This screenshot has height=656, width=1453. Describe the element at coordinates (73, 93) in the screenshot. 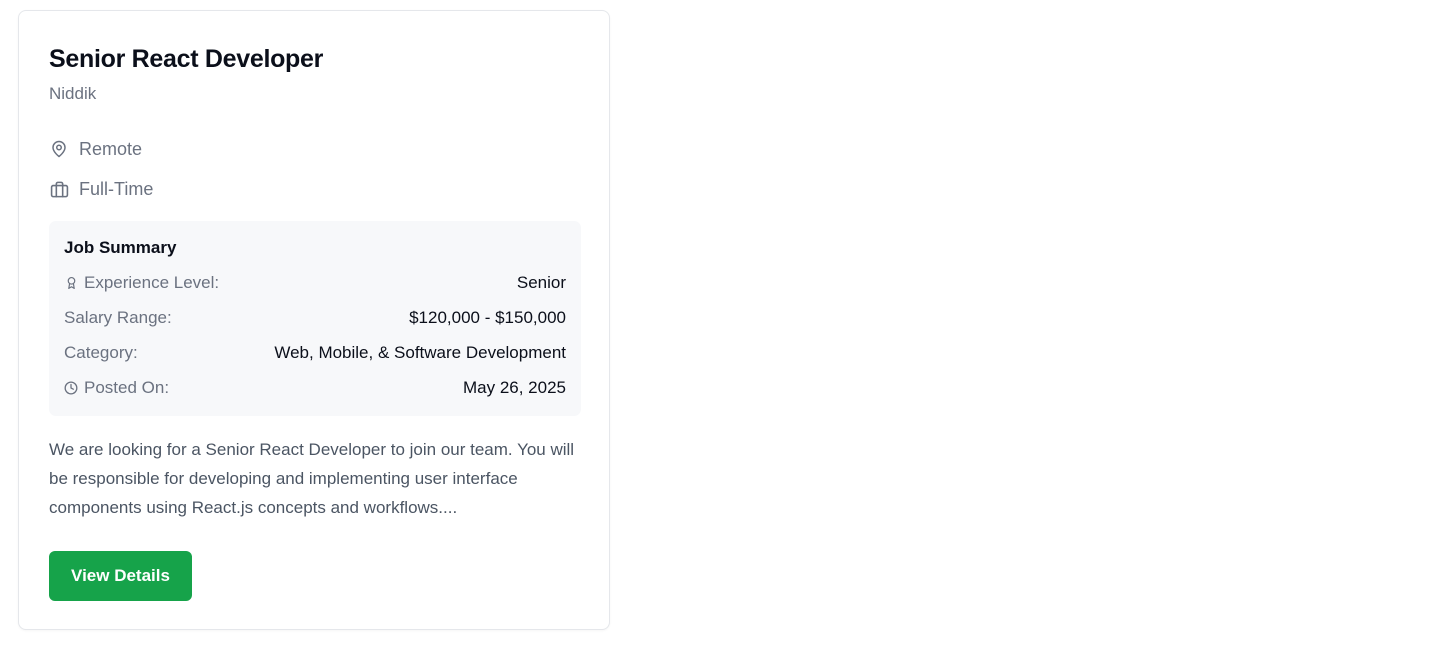

I see `company-name: Niddik` at that location.